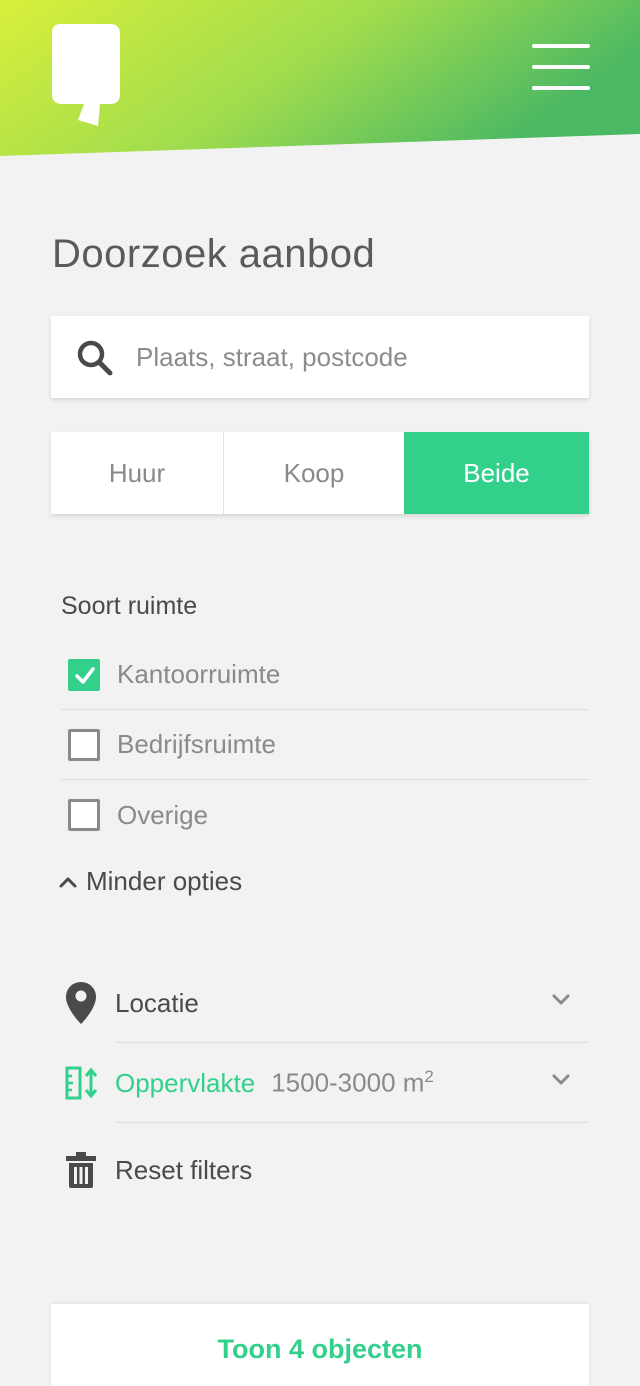 The width and height of the screenshot is (640, 1386). Describe the element at coordinates (81, 1170) in the screenshot. I see `trash-icon` at that location.